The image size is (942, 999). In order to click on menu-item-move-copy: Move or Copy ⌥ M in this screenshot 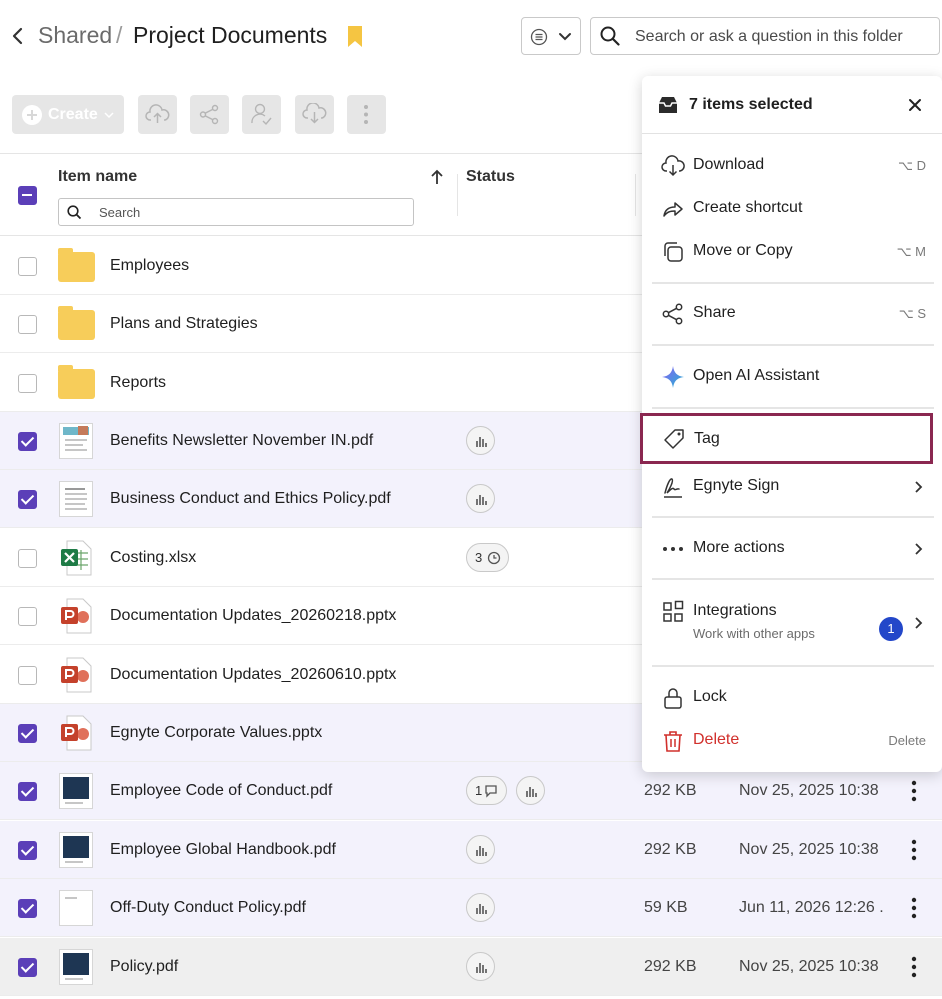, I will do `click(792, 251)`.